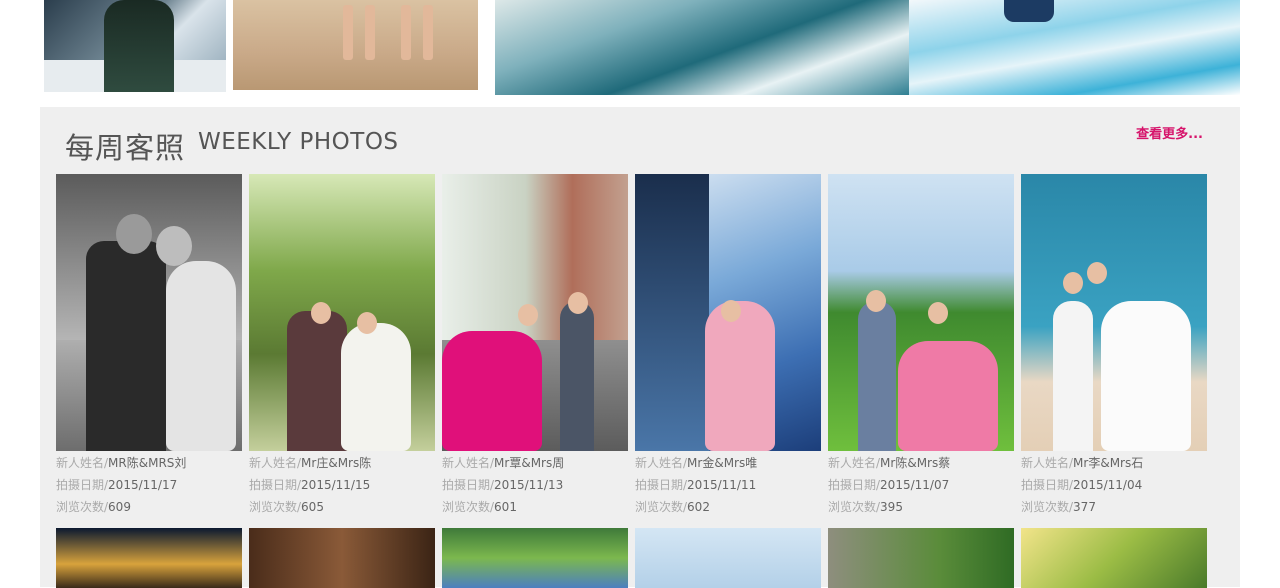  Describe the element at coordinates (915, 485) in the screenshot. I see `shoot-date: 2015/11/07` at that location.